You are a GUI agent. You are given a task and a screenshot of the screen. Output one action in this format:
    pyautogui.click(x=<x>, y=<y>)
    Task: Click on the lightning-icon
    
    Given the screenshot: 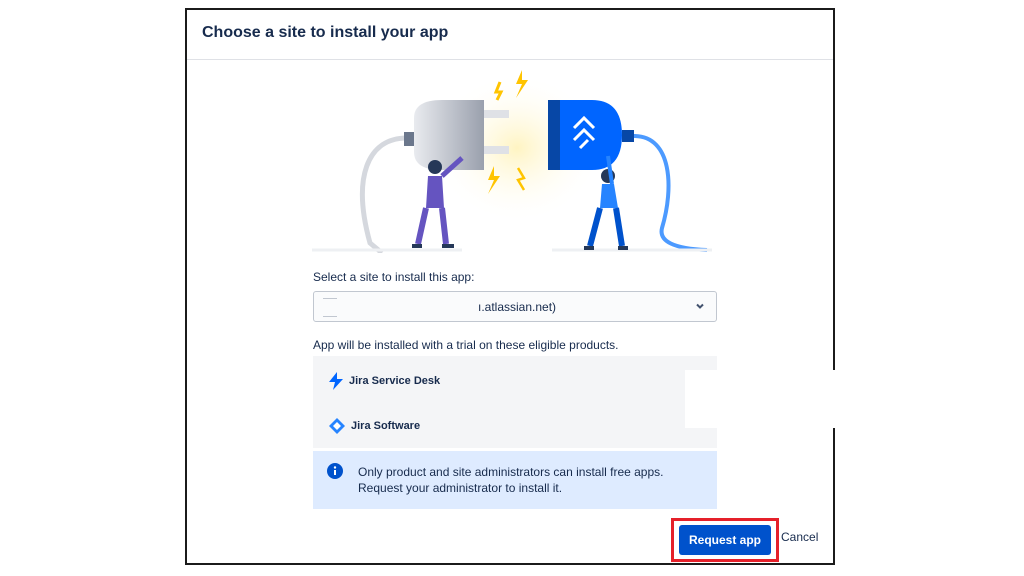 What is the action you would take?
    pyautogui.click(x=336, y=381)
    